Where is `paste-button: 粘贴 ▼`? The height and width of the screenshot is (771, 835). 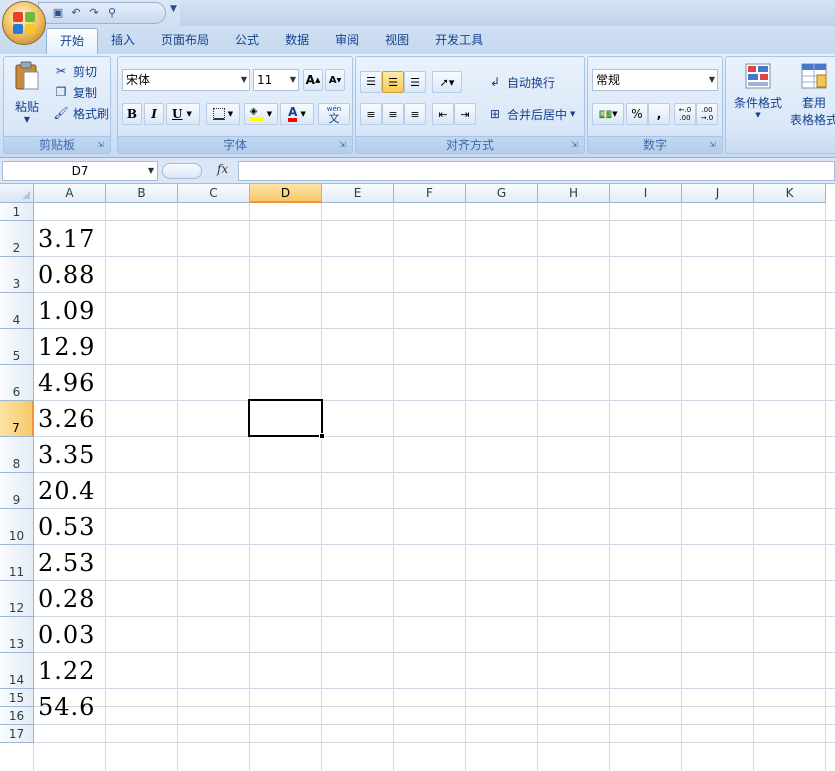 paste-button: 粘贴 ▼ is located at coordinates (27, 96).